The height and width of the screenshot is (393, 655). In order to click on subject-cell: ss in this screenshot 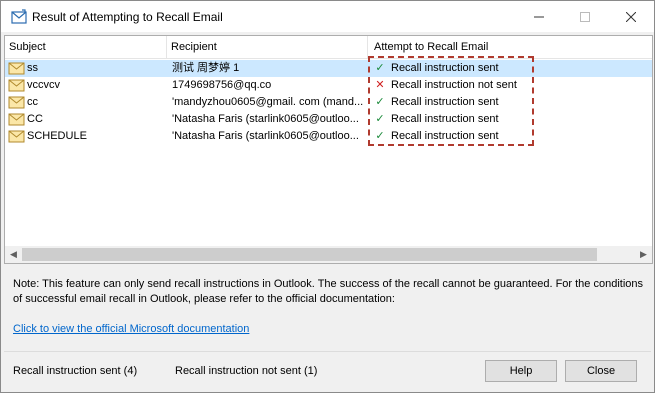, I will do `click(32, 68)`.